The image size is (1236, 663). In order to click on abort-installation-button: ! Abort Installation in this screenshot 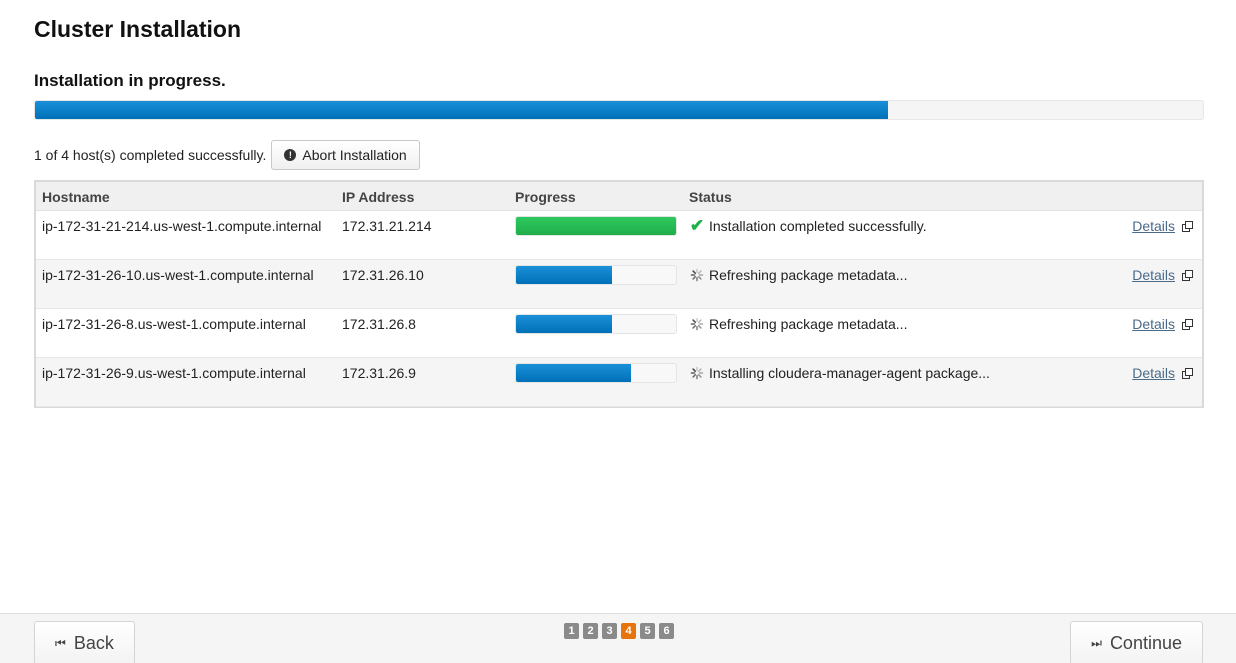, I will do `click(345, 155)`.